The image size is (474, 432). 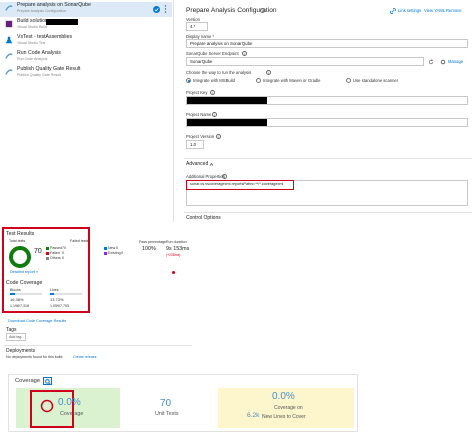 What do you see at coordinates (72, 414) in the screenshot?
I see `coverage-label: Coverage` at bounding box center [72, 414].